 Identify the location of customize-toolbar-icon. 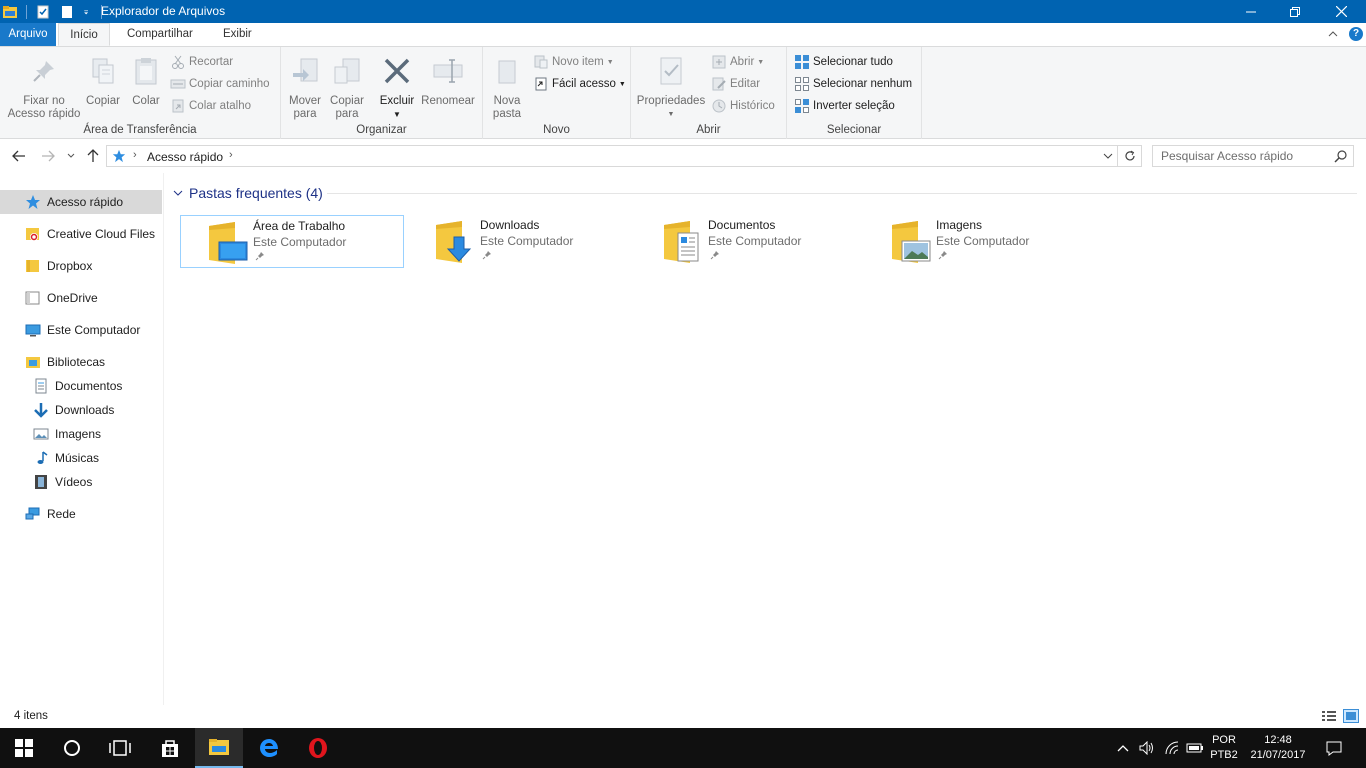
(88, 12).